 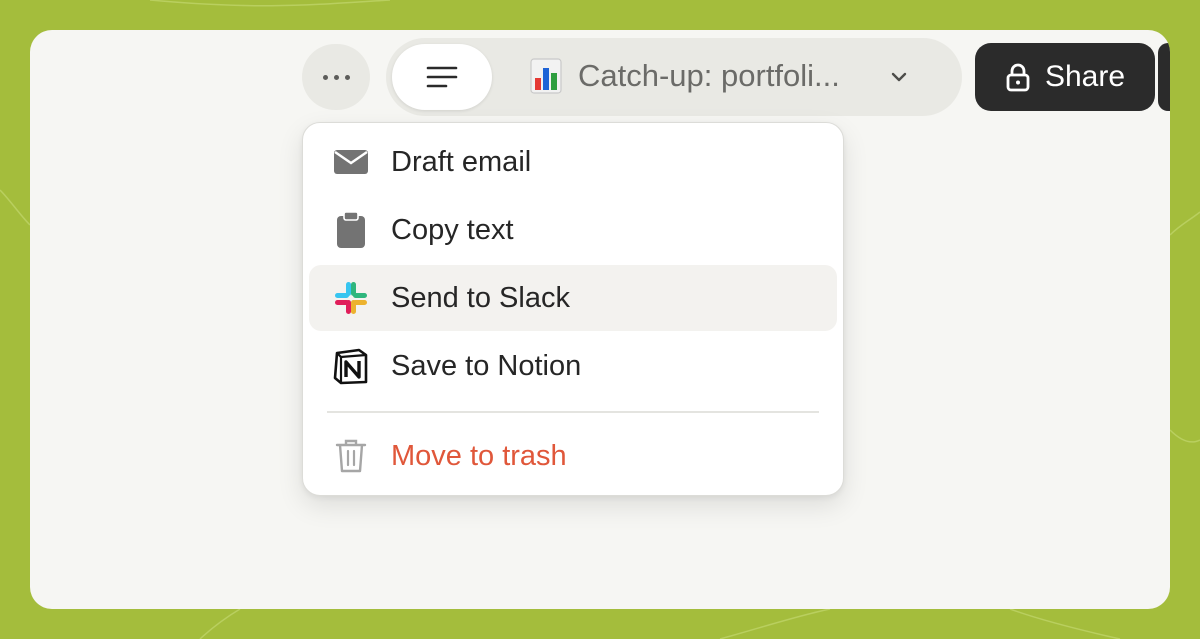 What do you see at coordinates (351, 456) in the screenshot?
I see `trash-icon` at bounding box center [351, 456].